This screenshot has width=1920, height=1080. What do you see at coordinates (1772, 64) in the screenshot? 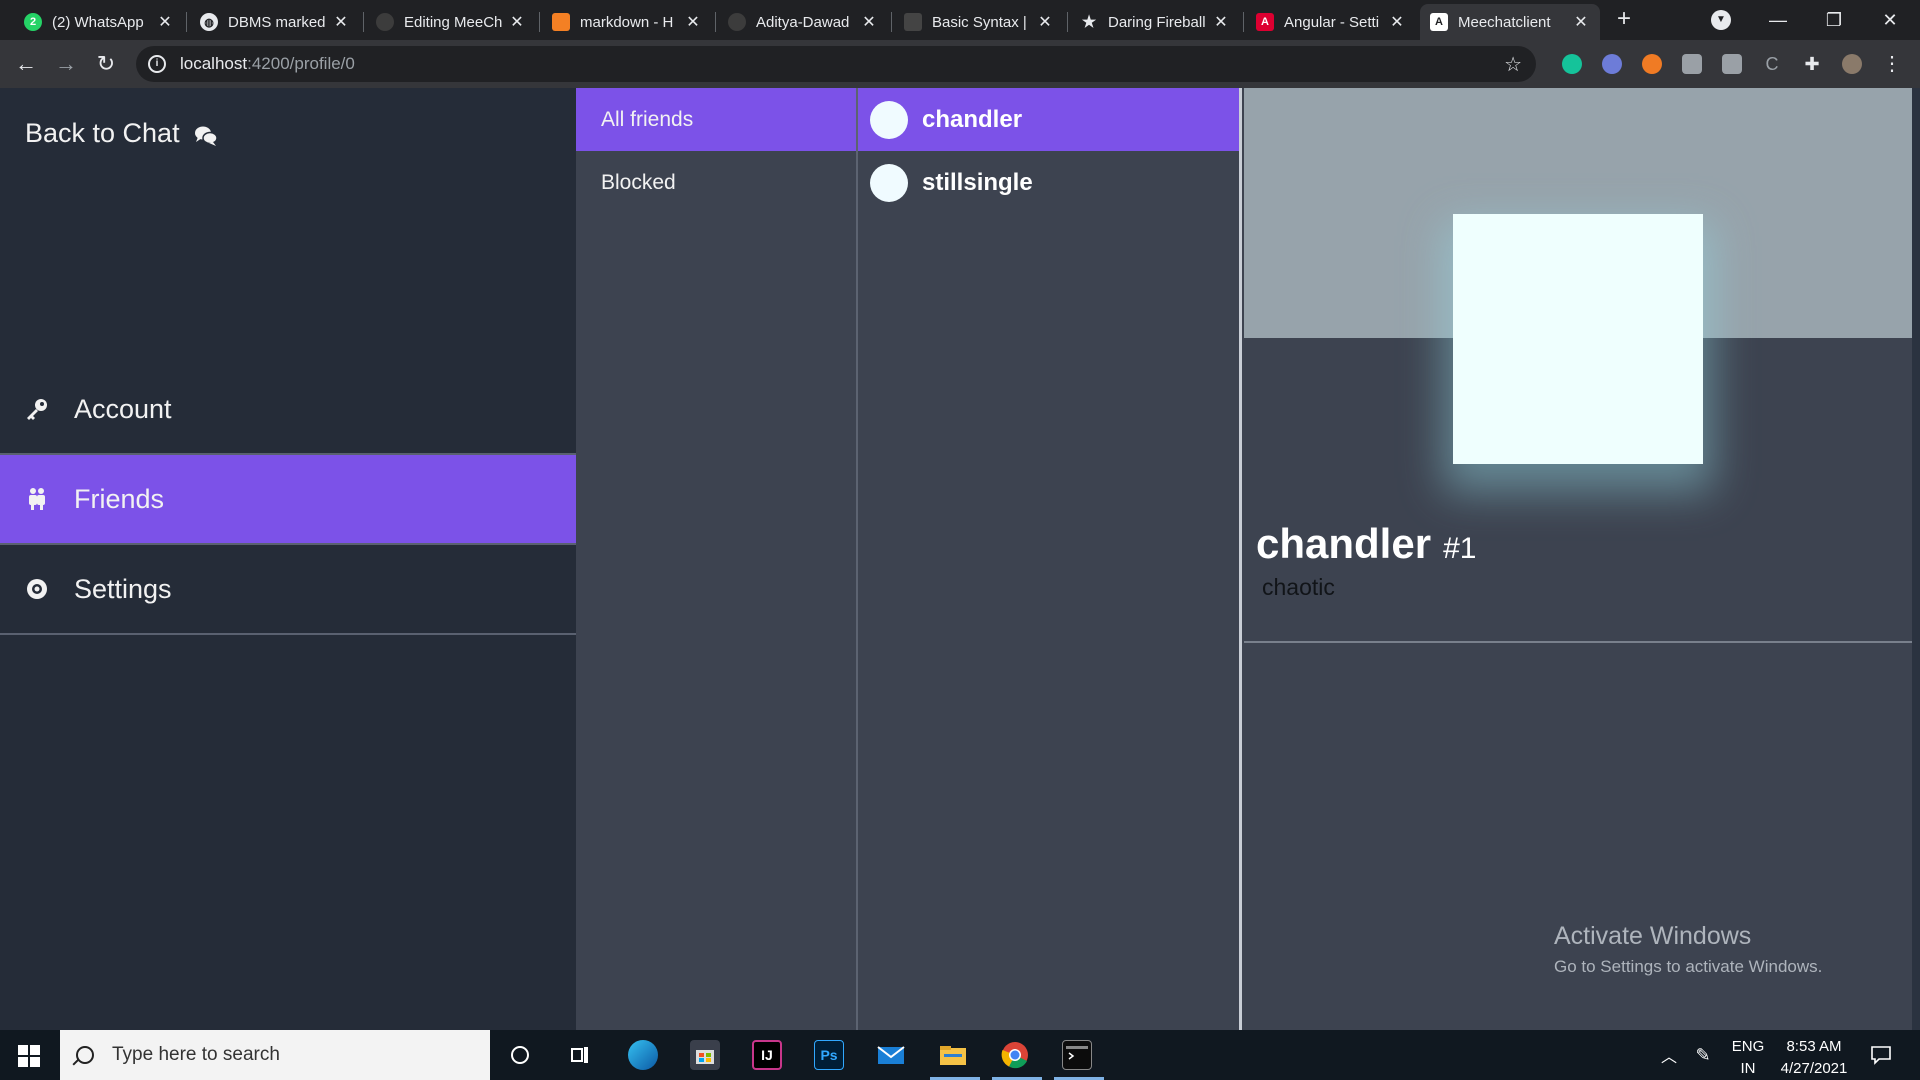
I see `extension-icon: C` at bounding box center [1772, 64].